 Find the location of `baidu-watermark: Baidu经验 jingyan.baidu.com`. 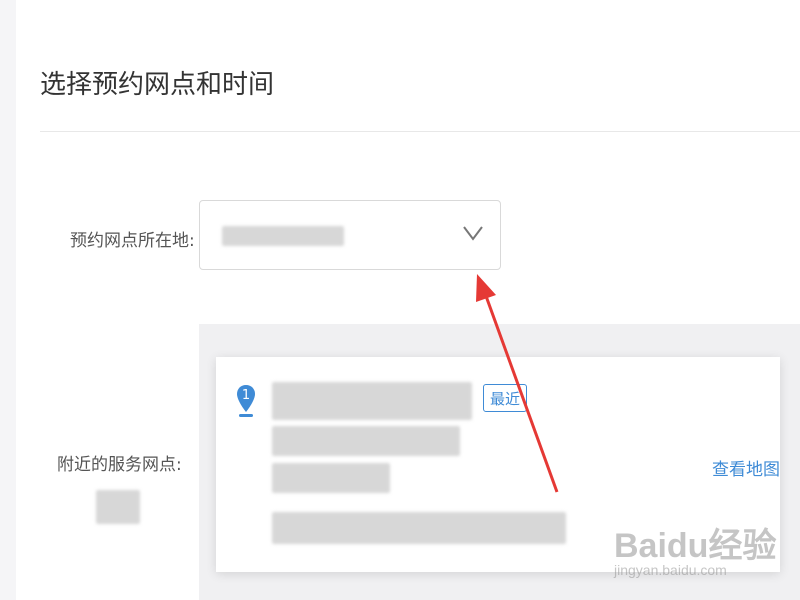

baidu-watermark: Baidu经验 jingyan.baidu.com is located at coordinates (704, 553).